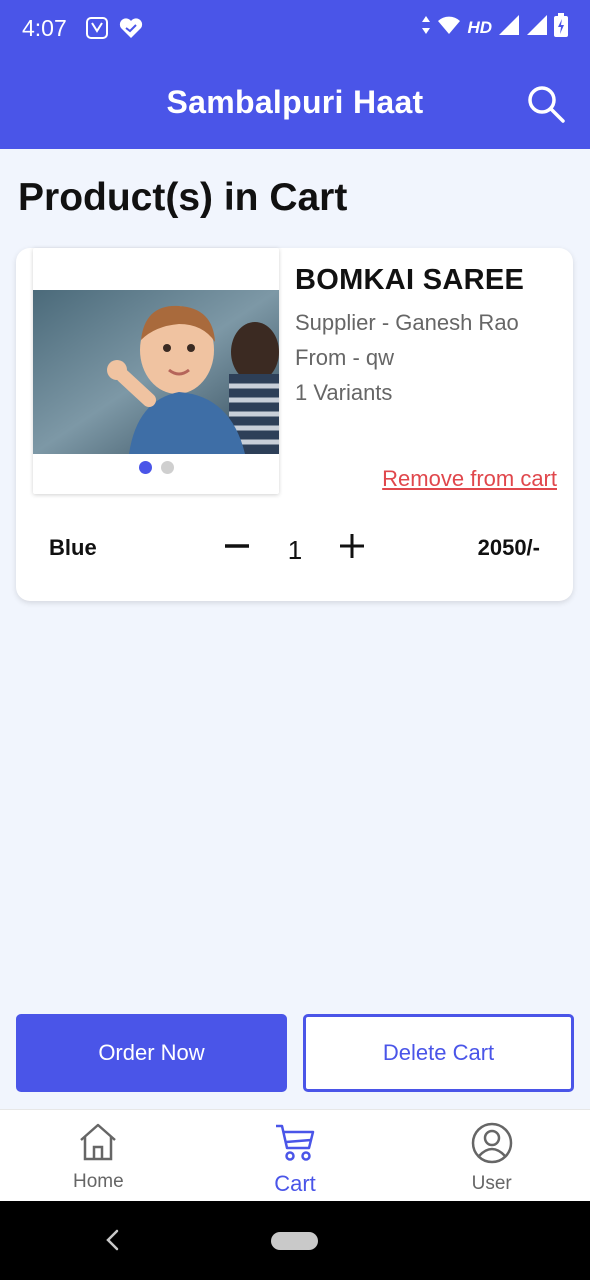 This screenshot has height=1280, width=590. What do you see at coordinates (537, 28) in the screenshot?
I see `signal-roaming-icon` at bounding box center [537, 28].